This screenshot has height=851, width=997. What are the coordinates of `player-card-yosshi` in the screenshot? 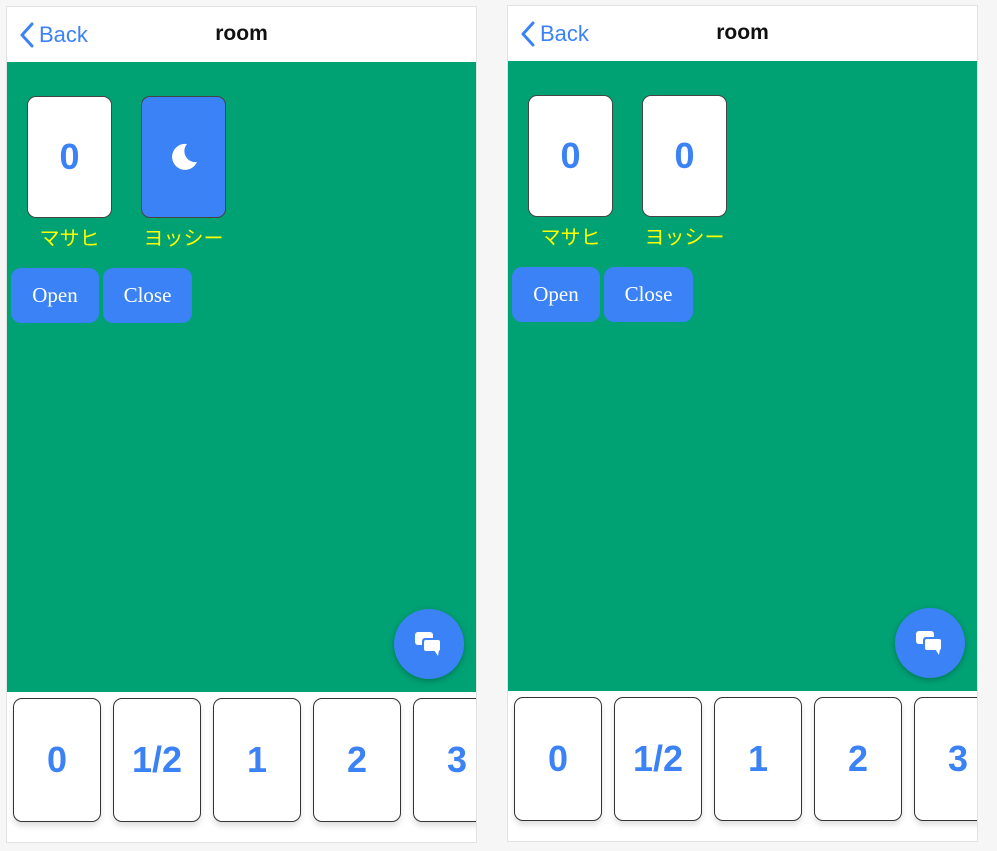 It's located at (183, 157).